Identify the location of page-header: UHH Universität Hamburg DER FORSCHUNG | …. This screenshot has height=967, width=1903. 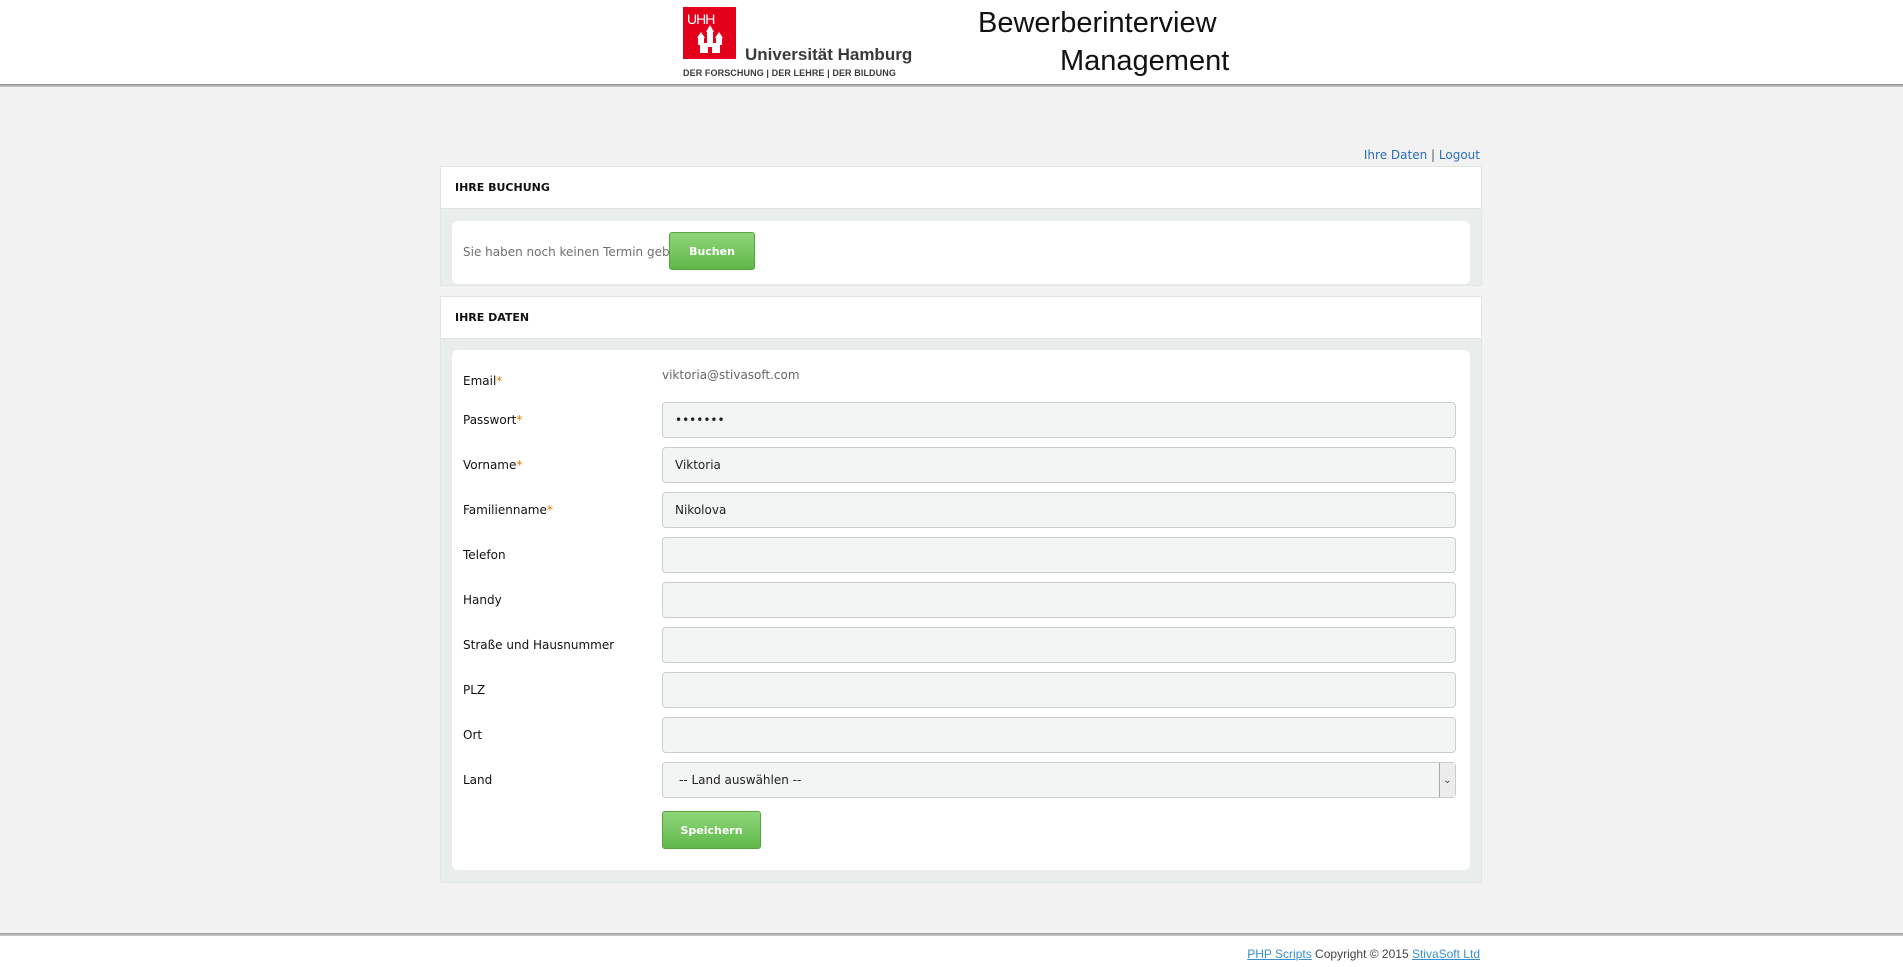
(951, 42).